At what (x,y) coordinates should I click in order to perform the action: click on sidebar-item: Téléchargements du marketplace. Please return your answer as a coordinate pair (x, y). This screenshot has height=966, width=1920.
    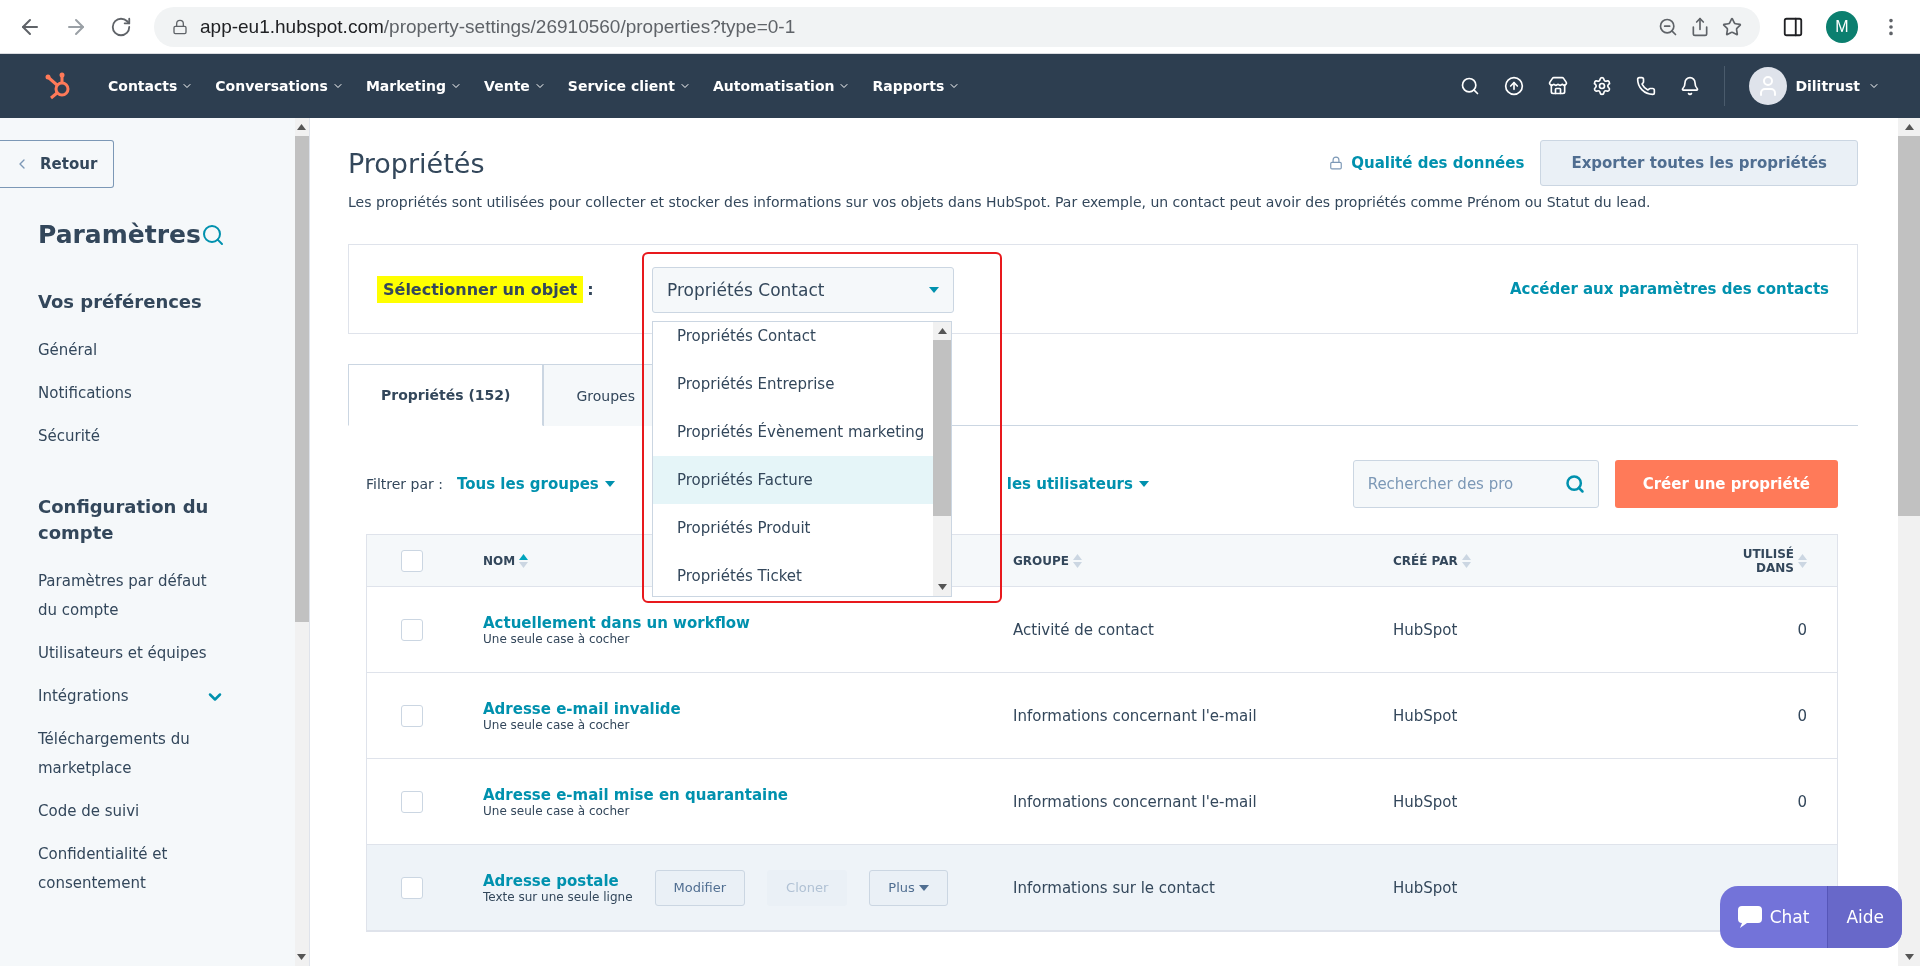
    Looking at the image, I should click on (131, 754).